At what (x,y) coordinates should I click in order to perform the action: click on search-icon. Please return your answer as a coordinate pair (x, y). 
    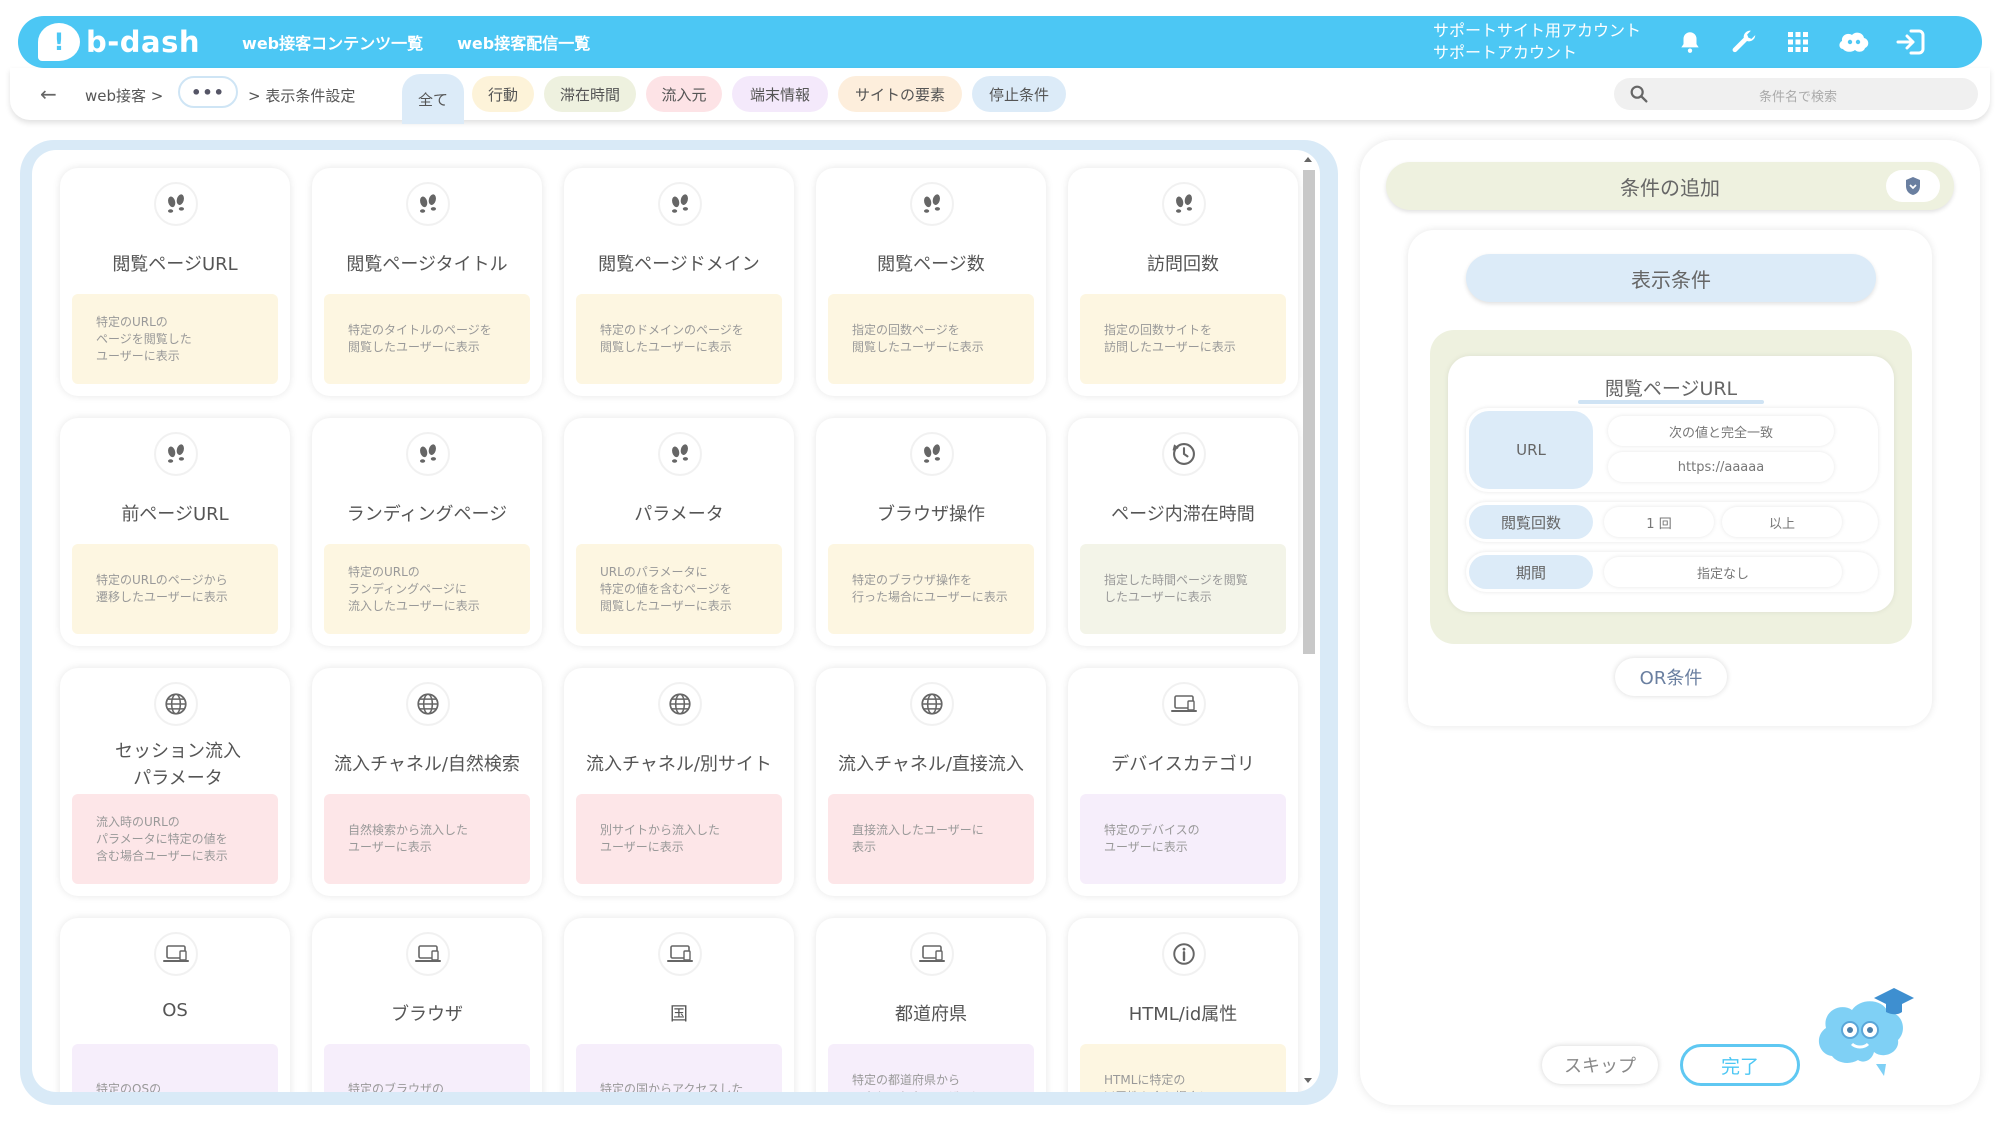
    Looking at the image, I should click on (1639, 94).